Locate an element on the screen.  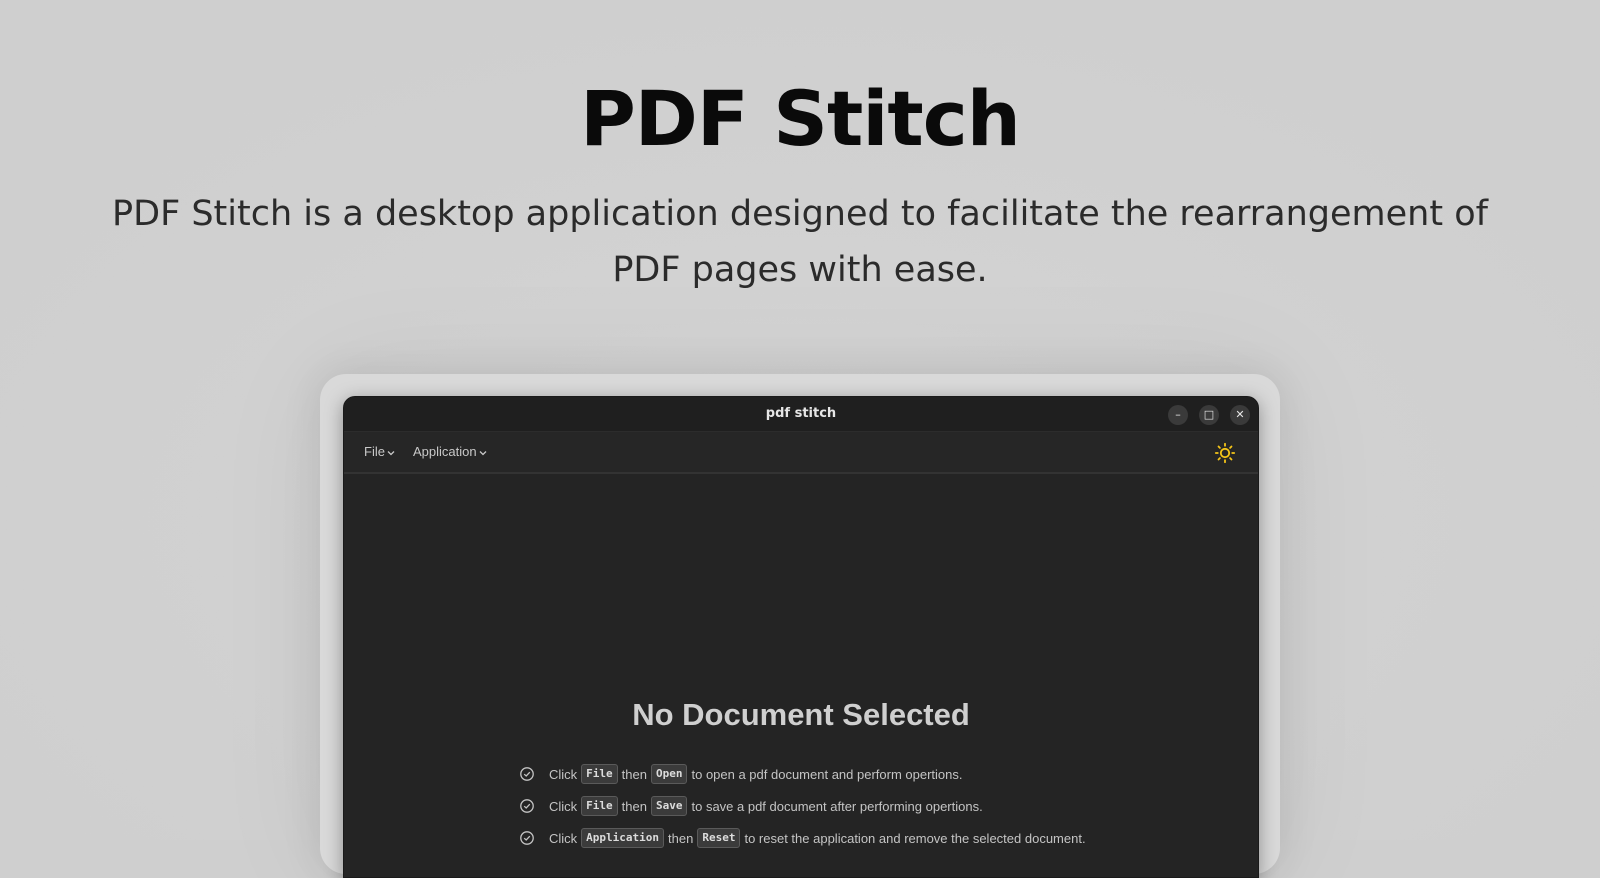
window-title: pdf stitch is located at coordinates (801, 413).